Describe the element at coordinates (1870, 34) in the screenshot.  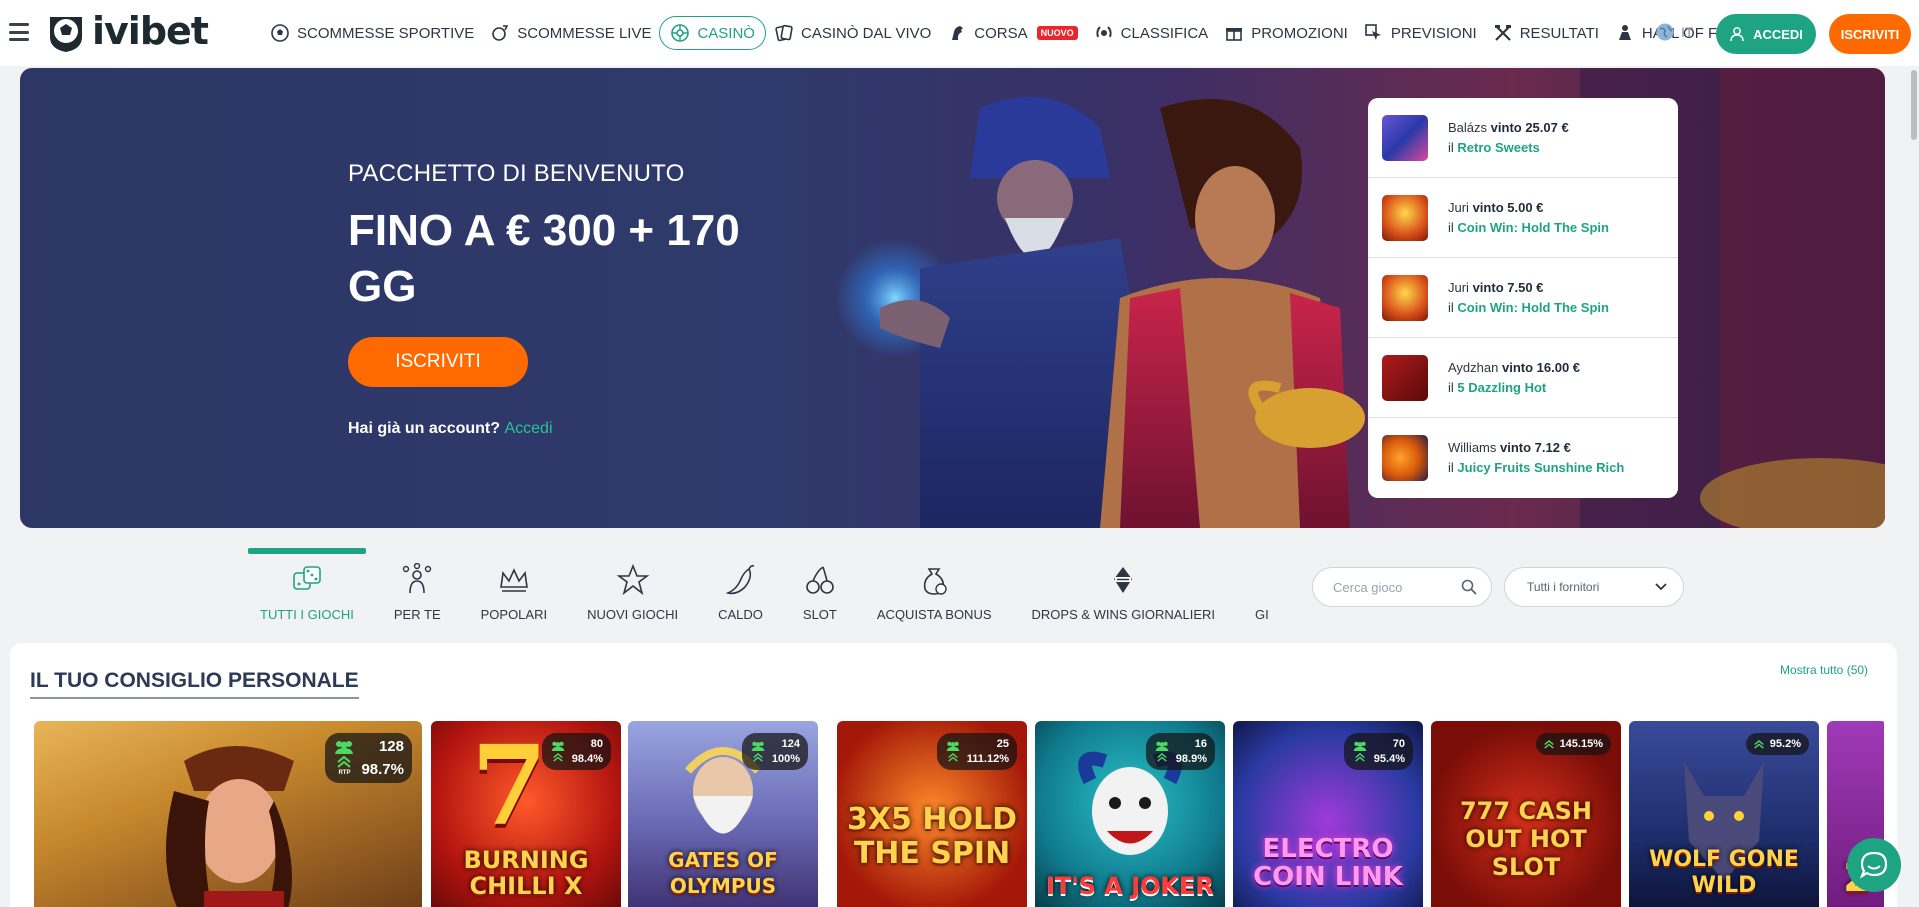
I see `signup-button: ISCRIVITI` at that location.